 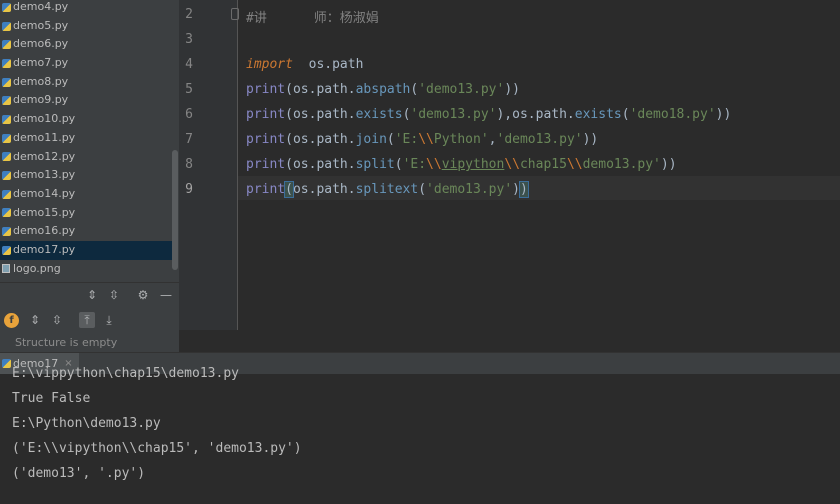 I want to click on file-name: demo10.py, so click(x=44, y=119).